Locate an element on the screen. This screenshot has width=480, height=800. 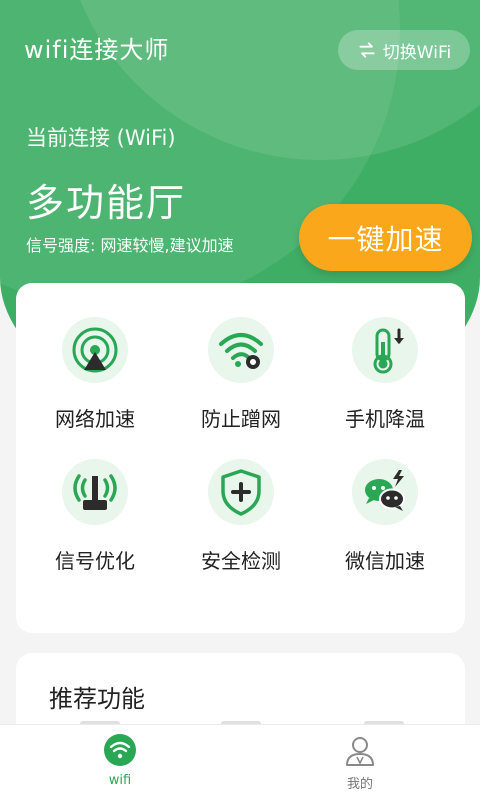
app-title: wifi连接大师 is located at coordinates (97, 50).